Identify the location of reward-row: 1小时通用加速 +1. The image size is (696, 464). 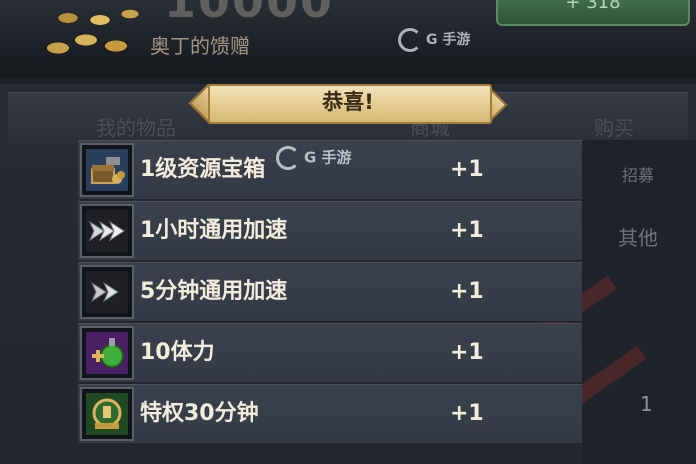
(330, 231).